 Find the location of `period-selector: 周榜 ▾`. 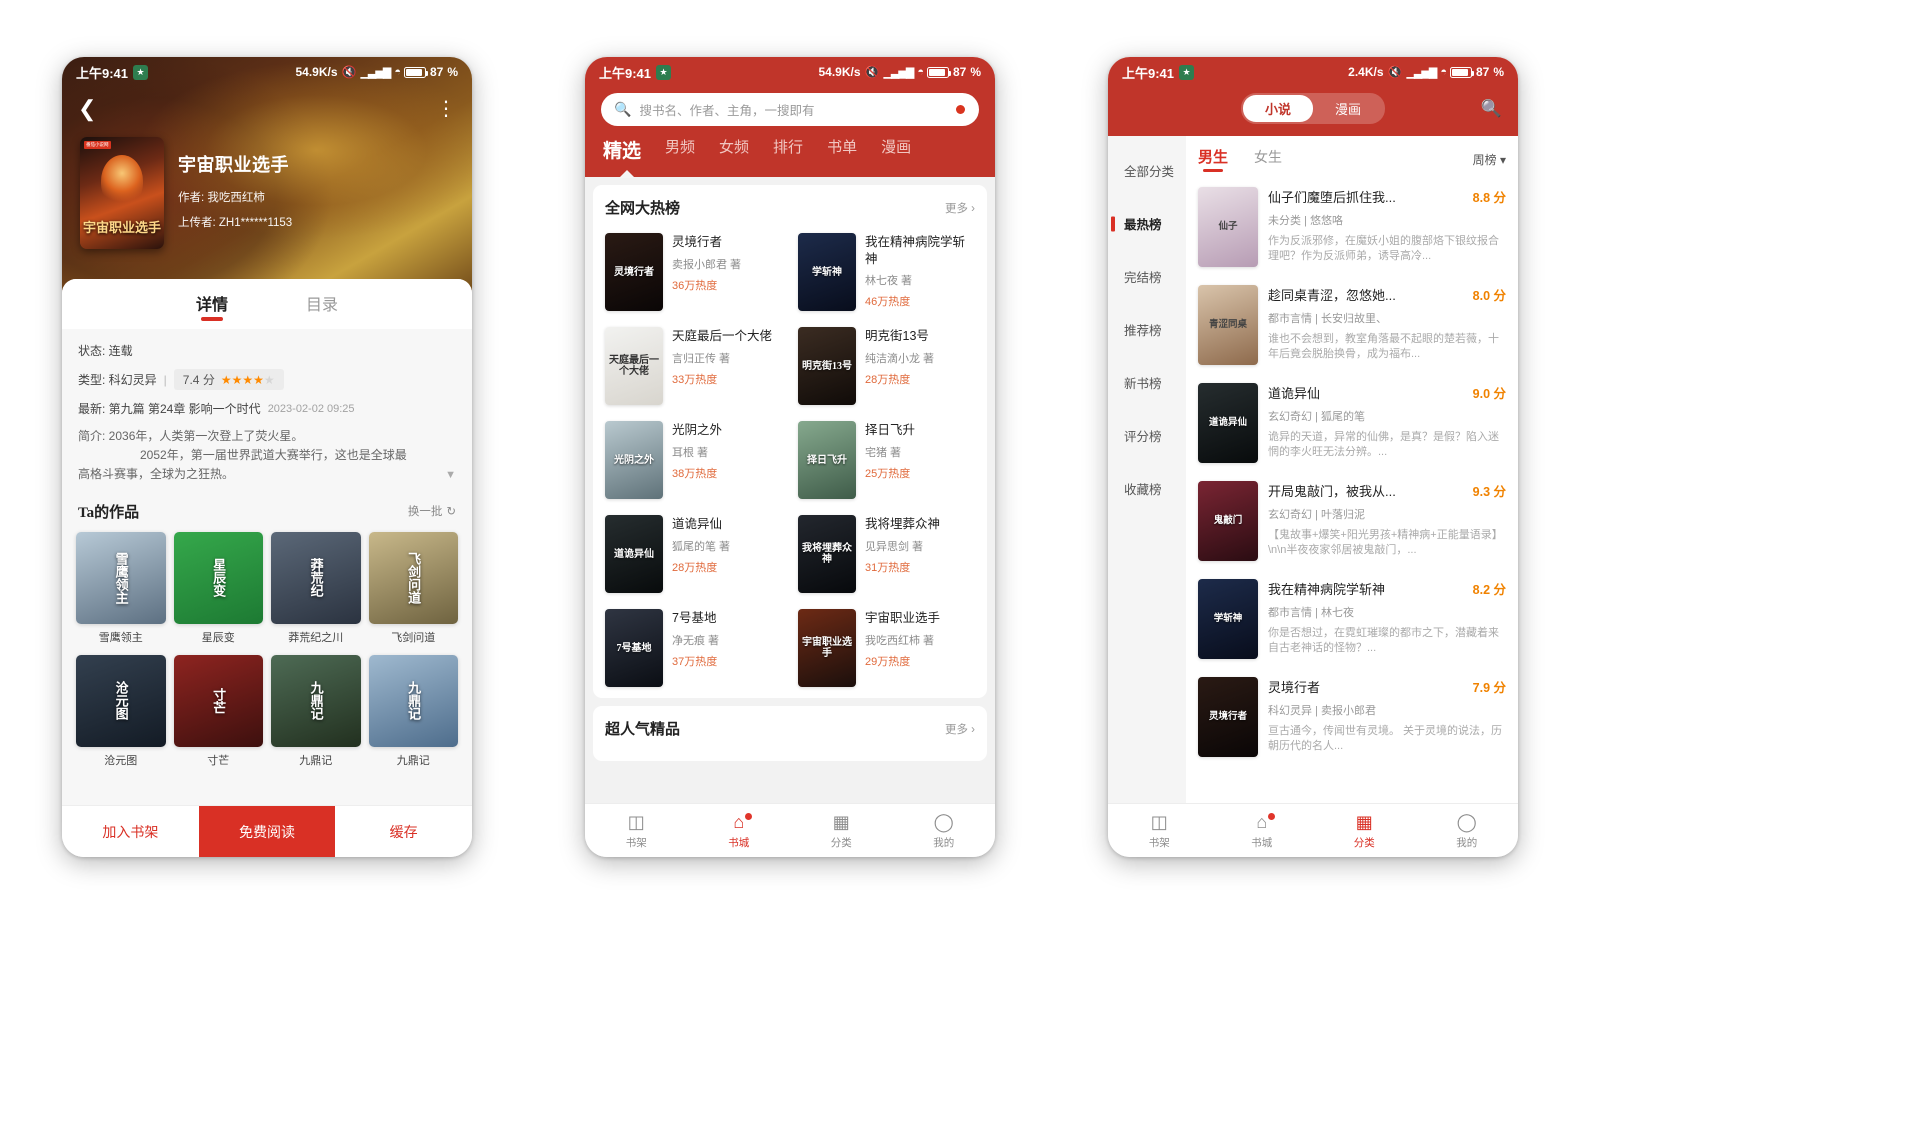

period-selector: 周榜 ▾ is located at coordinates (1489, 159).